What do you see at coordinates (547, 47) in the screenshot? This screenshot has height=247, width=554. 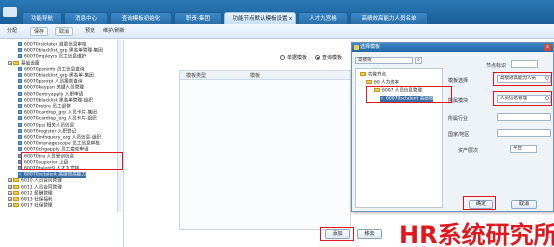 I see `close-icon: x` at bounding box center [547, 47].